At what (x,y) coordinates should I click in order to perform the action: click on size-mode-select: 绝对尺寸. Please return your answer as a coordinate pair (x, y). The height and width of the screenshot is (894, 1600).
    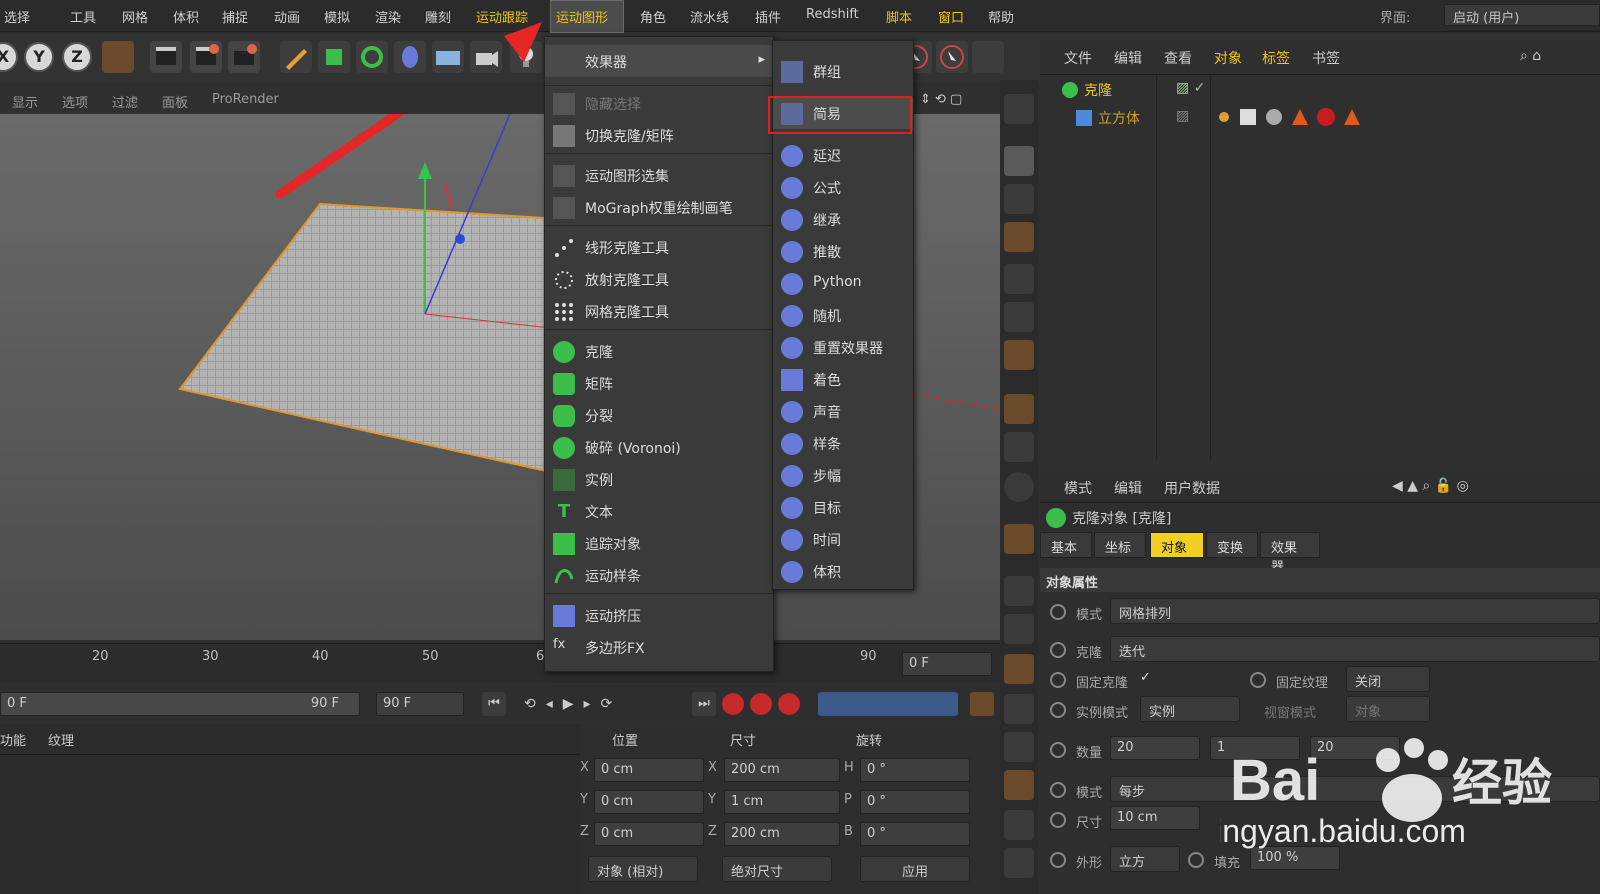
    Looking at the image, I should click on (777, 869).